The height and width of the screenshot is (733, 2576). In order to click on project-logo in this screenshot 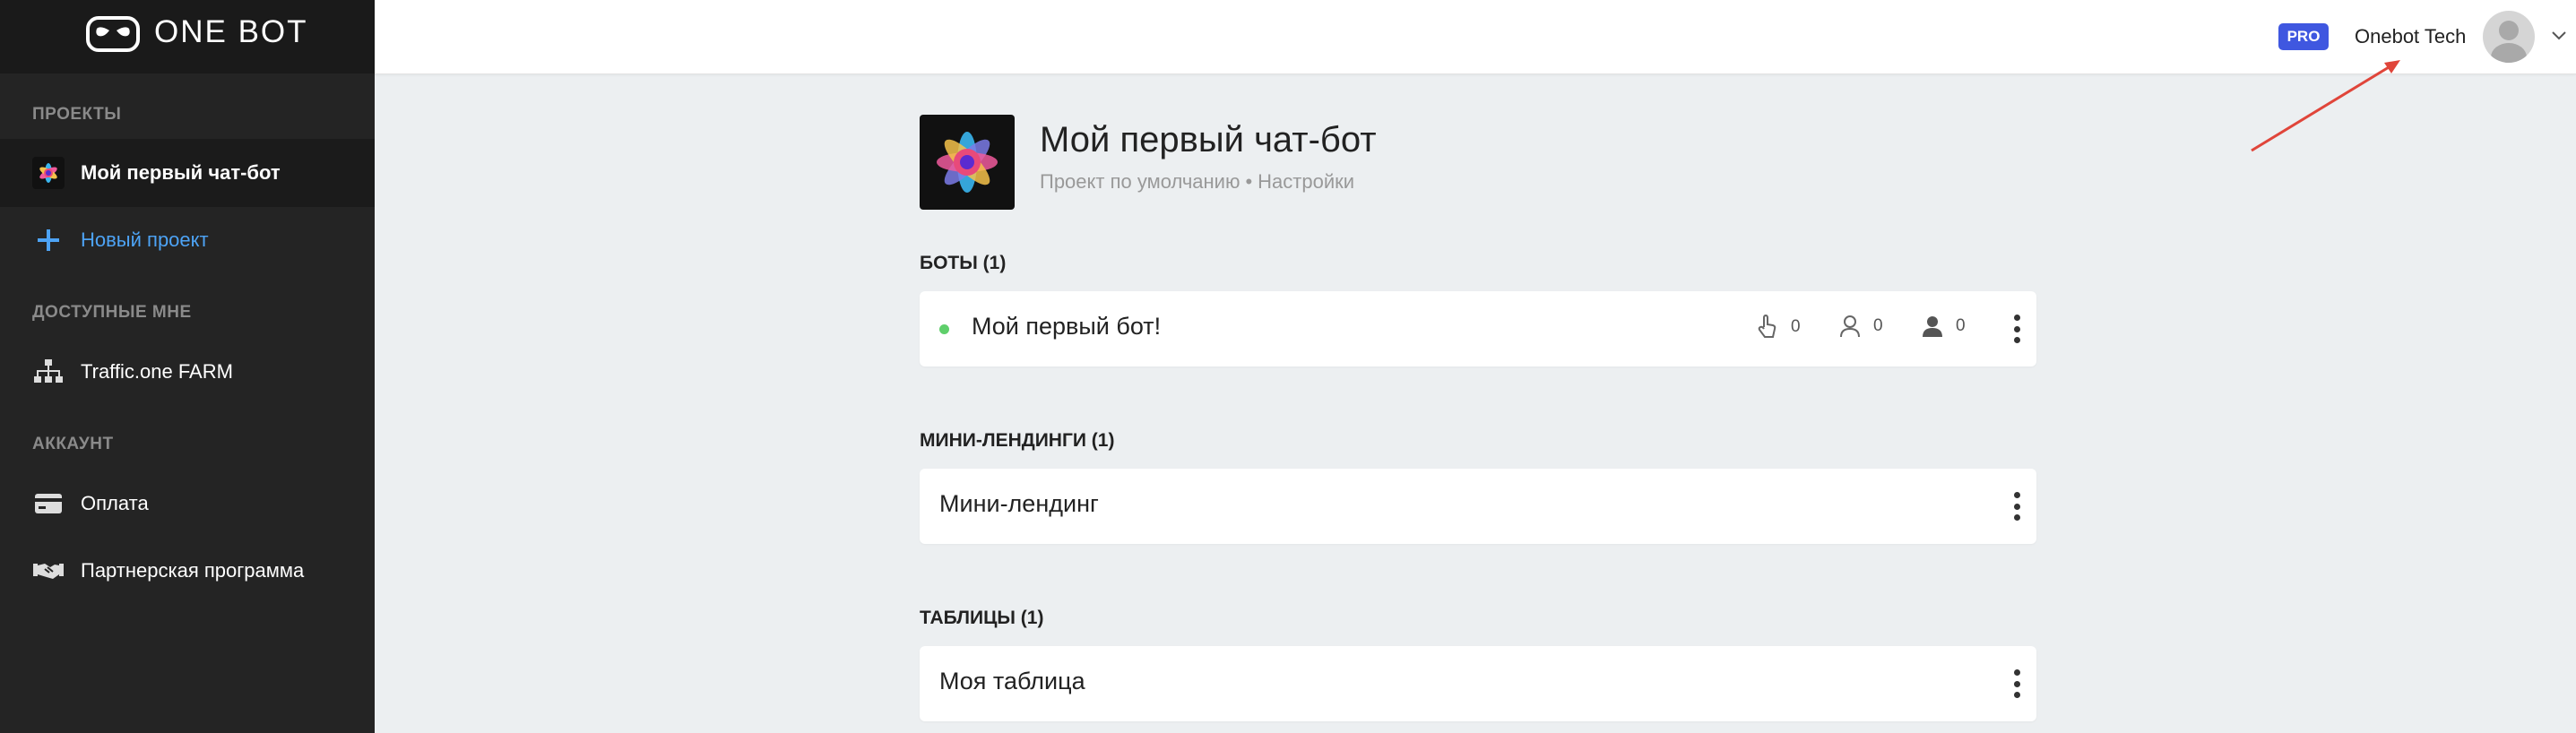, I will do `click(967, 162)`.